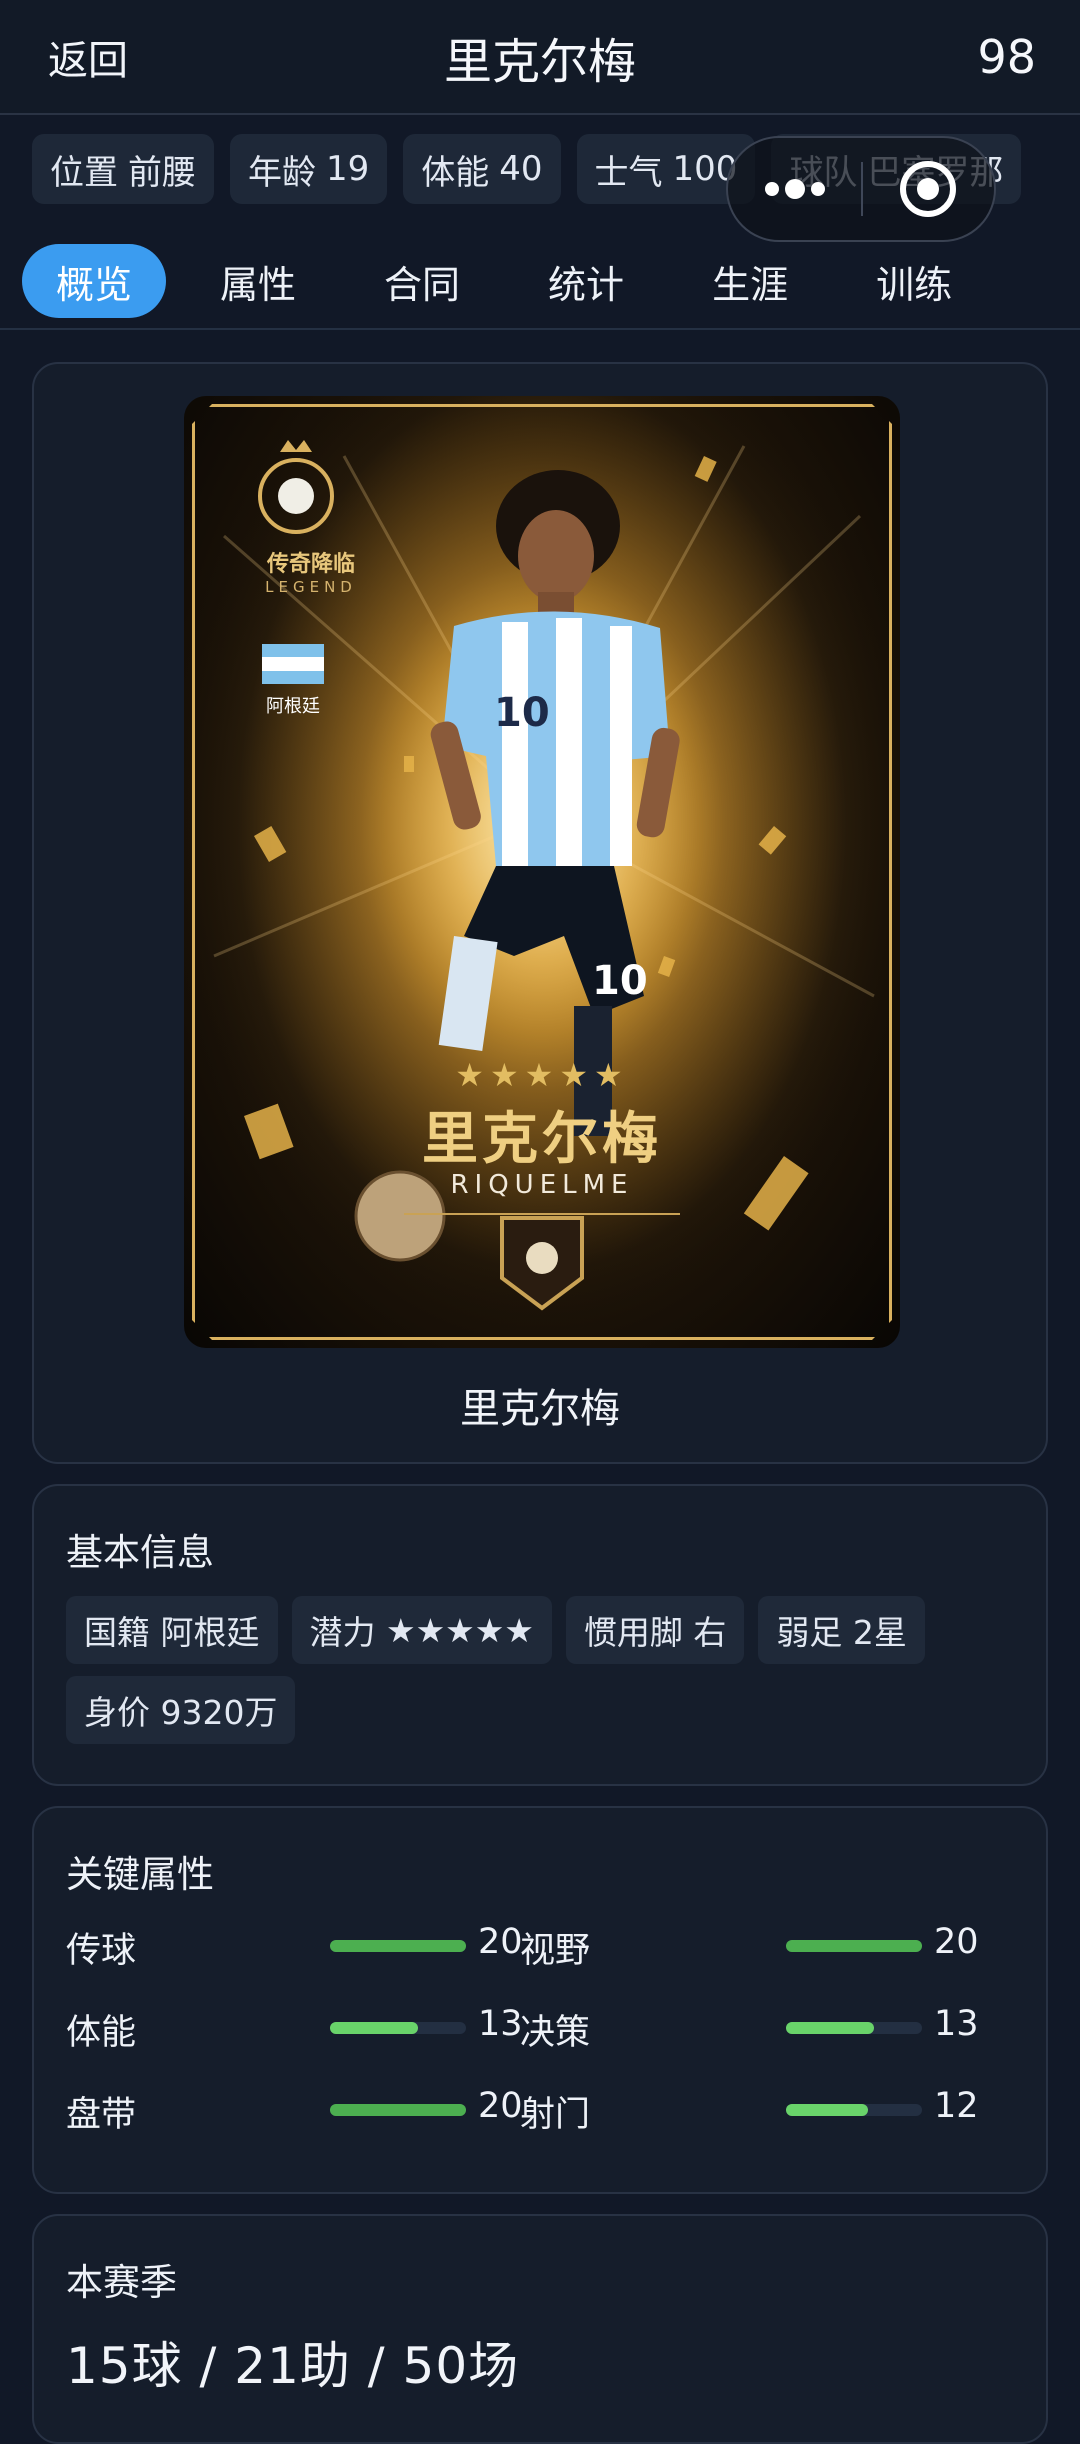  What do you see at coordinates (84, 172) in the screenshot?
I see `chip-label: 位置` at bounding box center [84, 172].